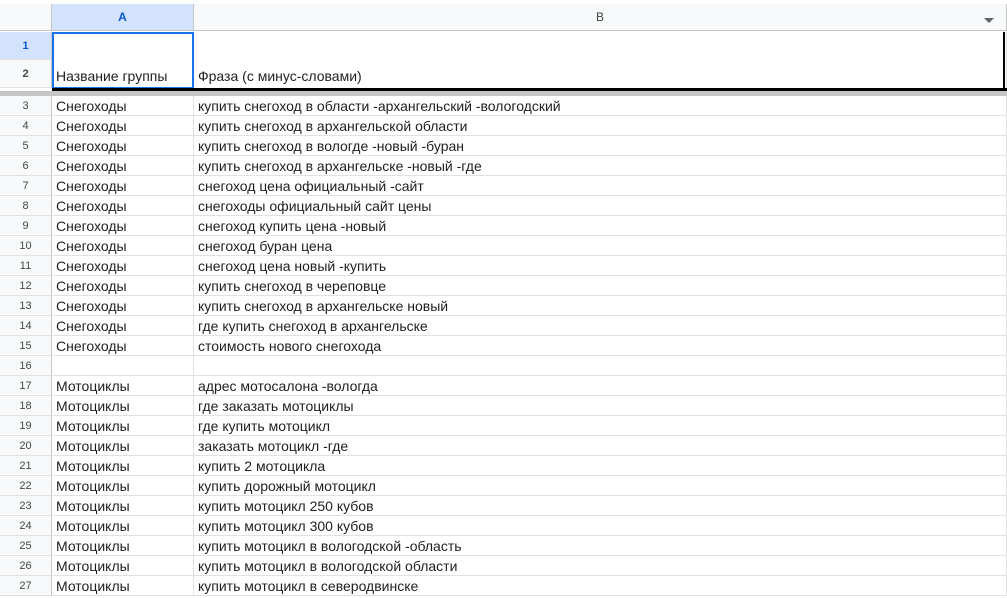 This screenshot has height=598, width=1007. I want to click on cell-phrase: купить мотоцикл 250 кубов, so click(600, 506).